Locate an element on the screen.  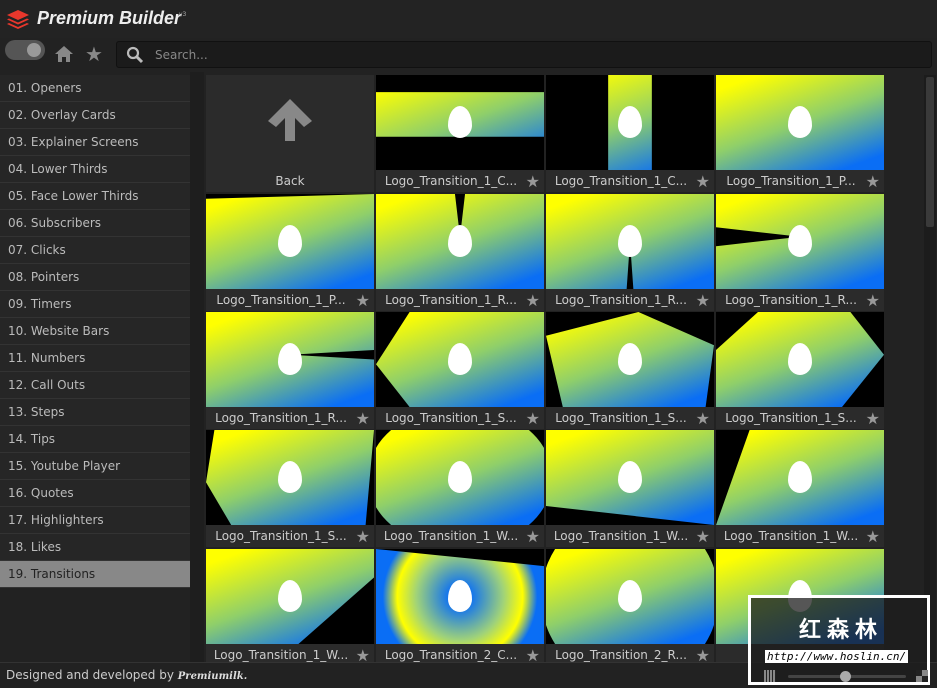
mode-toggle is located at coordinates (25, 50).